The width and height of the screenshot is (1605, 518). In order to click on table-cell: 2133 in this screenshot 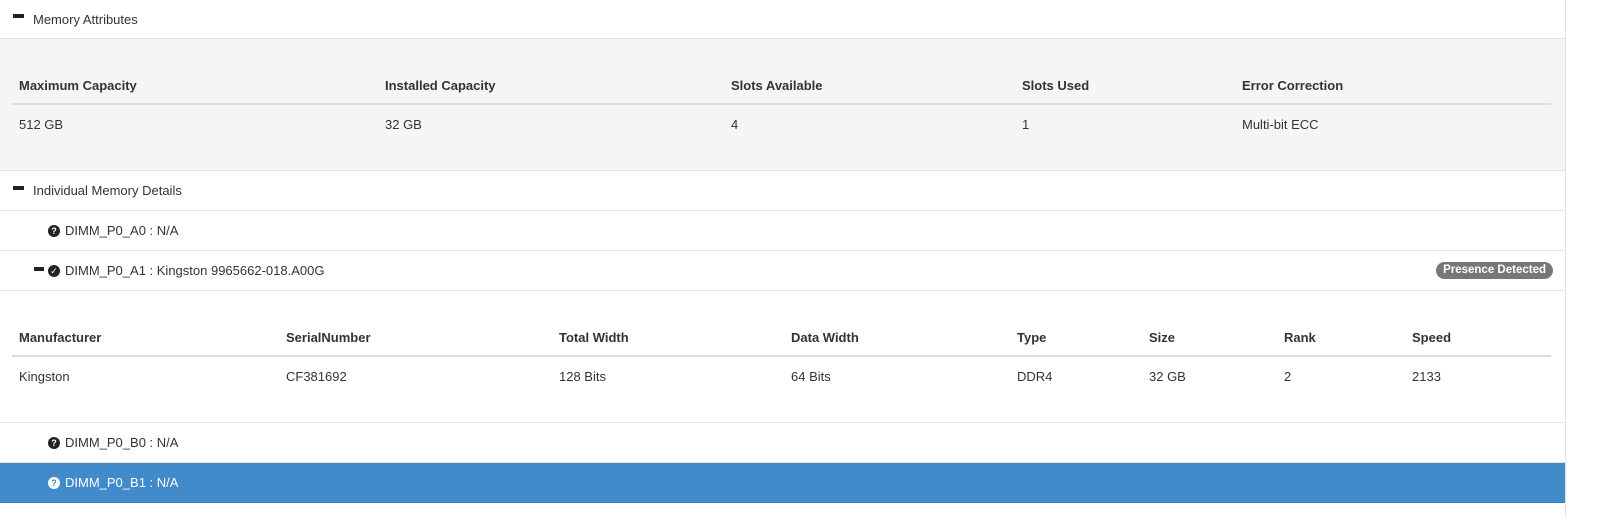, I will do `click(1426, 376)`.